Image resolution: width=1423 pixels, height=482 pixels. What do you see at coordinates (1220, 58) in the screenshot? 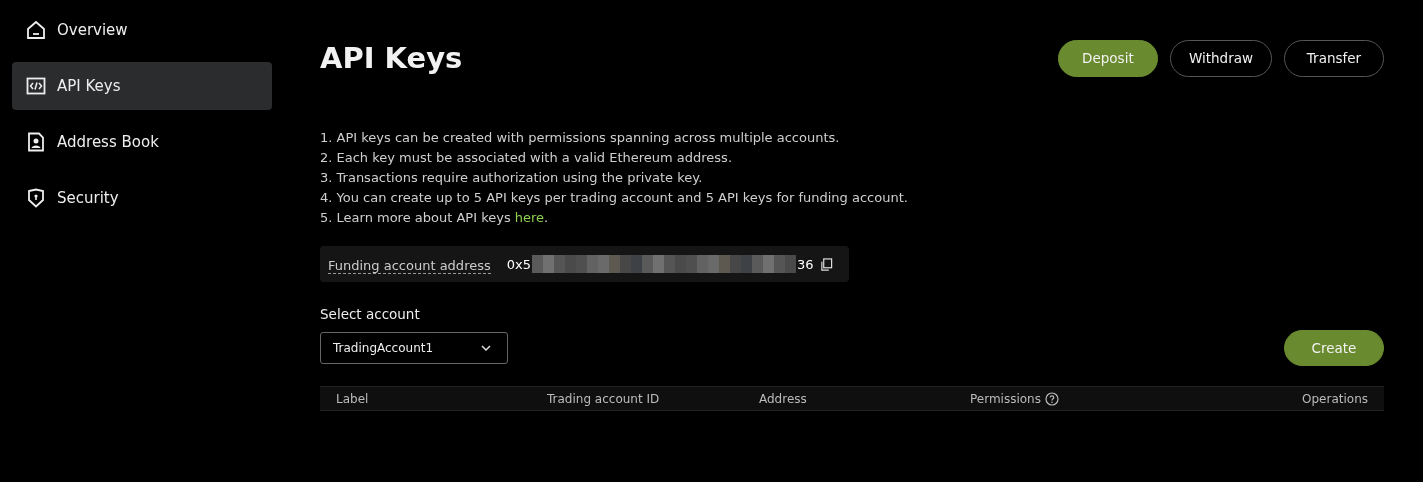
I see `outline-button: Withdraw` at bounding box center [1220, 58].